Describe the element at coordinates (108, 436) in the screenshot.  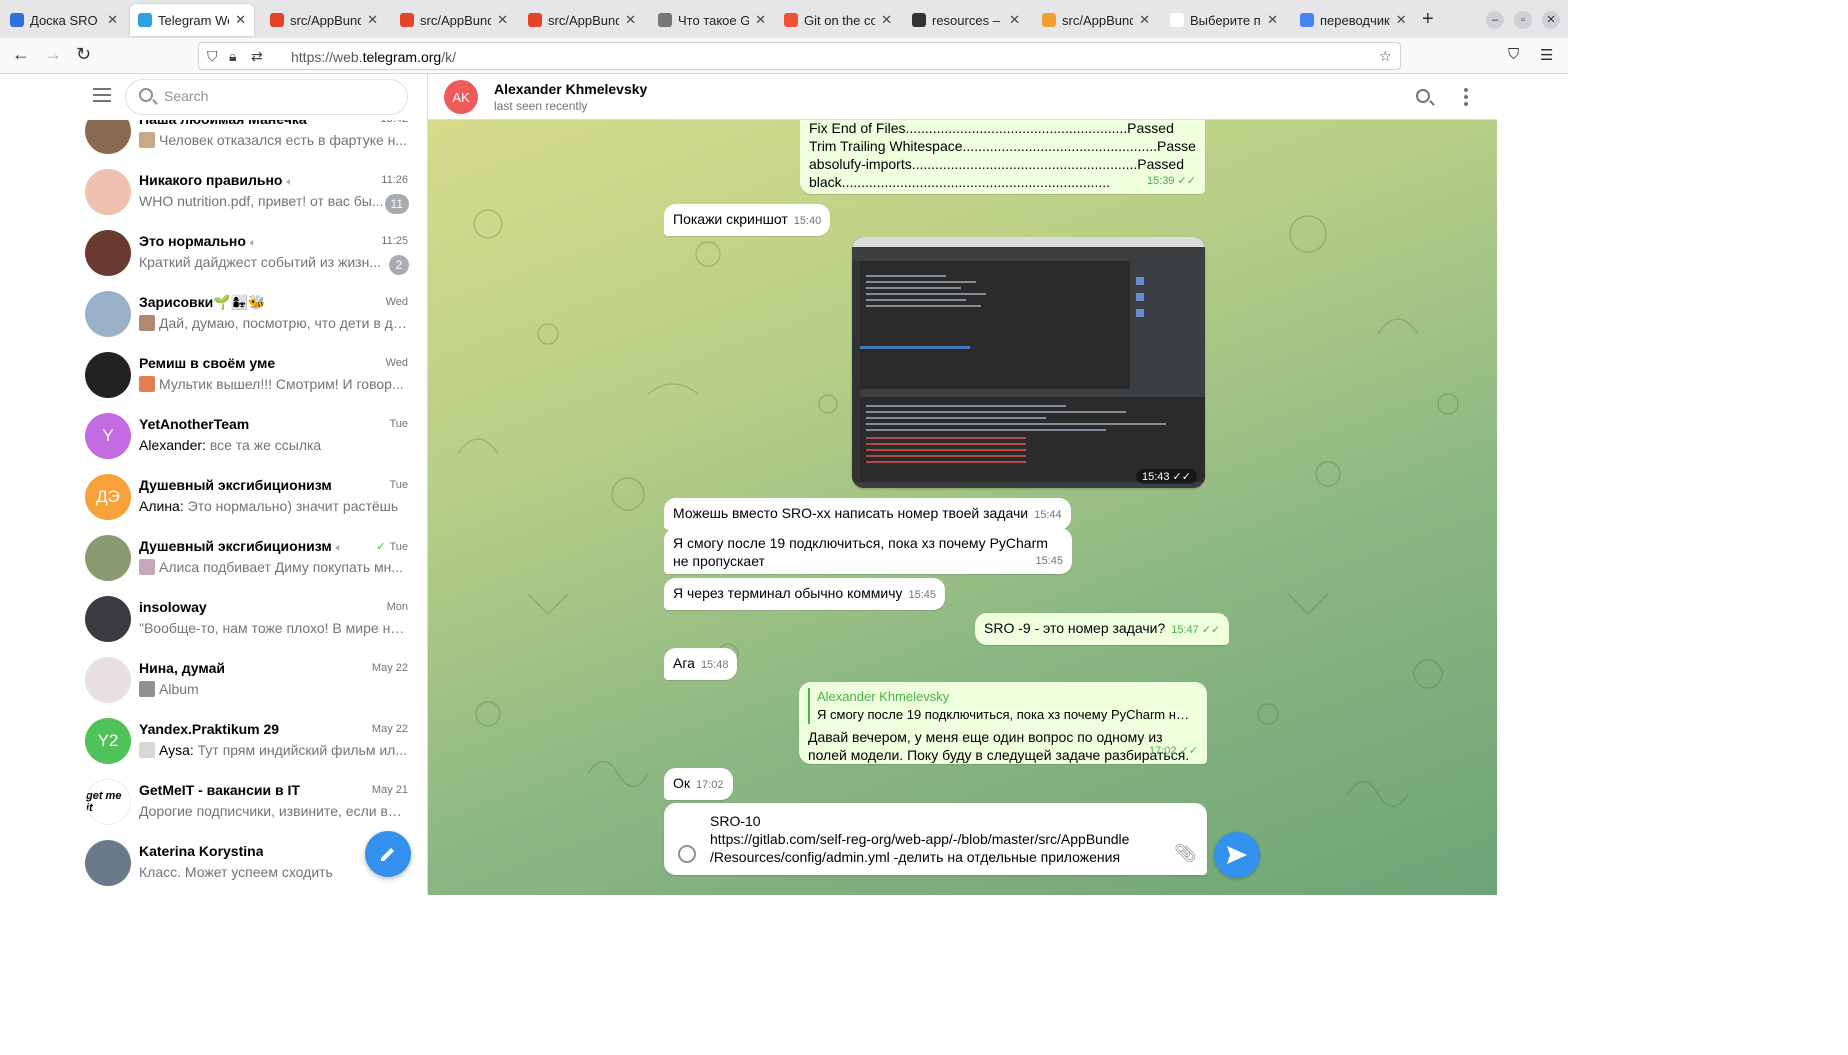
I see `chat-avatar: Y` at that location.